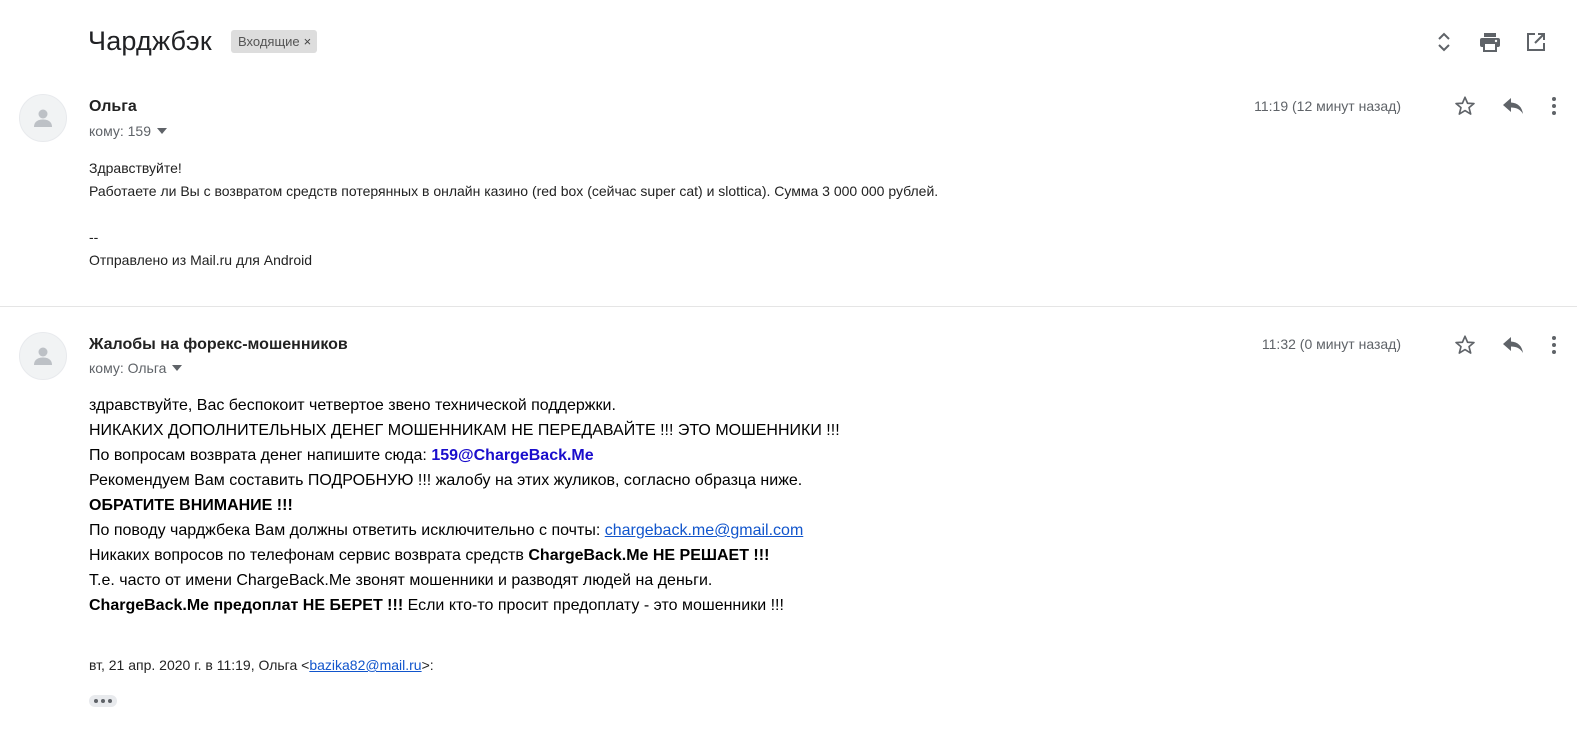 The width and height of the screenshot is (1577, 745). What do you see at coordinates (1327, 106) in the screenshot?
I see `message-timestamp: 11:19 (12 минут назад)` at bounding box center [1327, 106].